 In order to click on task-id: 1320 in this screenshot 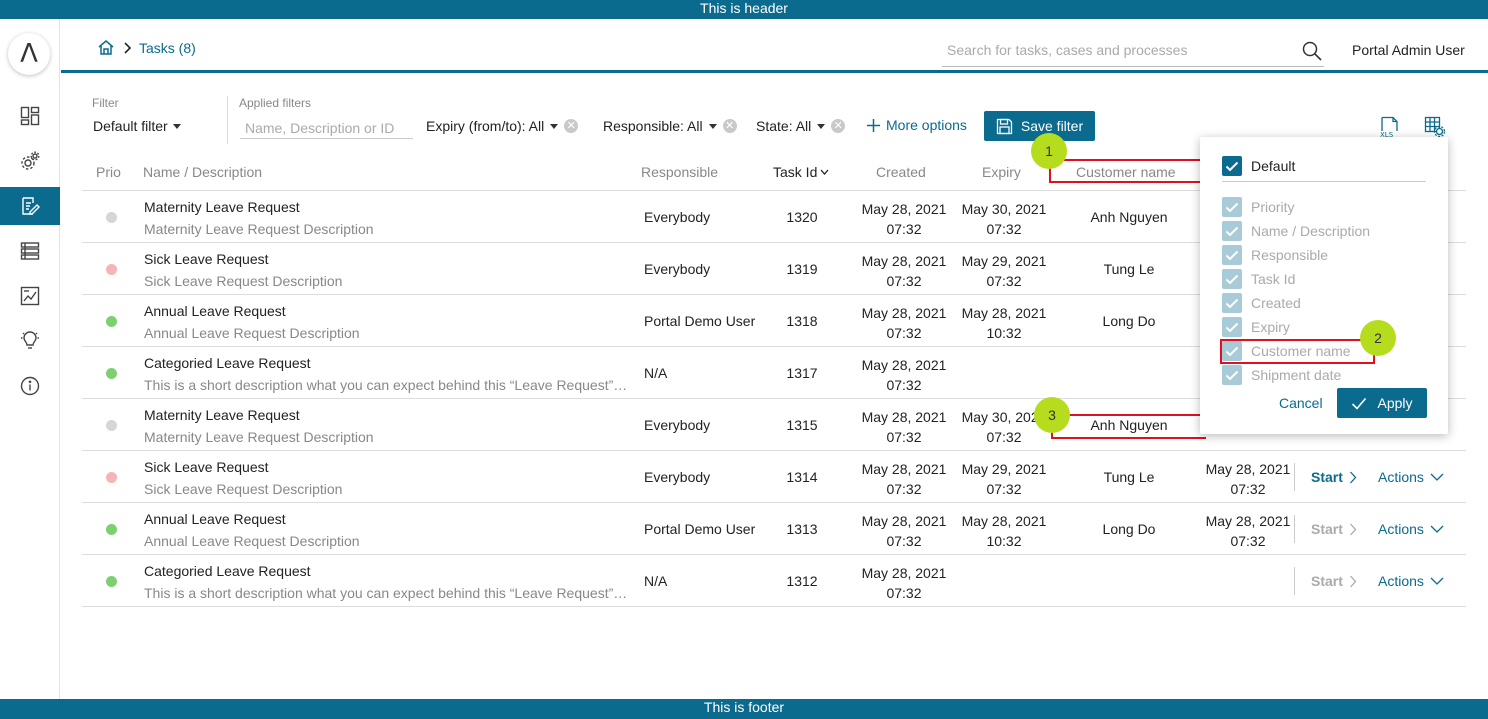, I will do `click(802, 217)`.